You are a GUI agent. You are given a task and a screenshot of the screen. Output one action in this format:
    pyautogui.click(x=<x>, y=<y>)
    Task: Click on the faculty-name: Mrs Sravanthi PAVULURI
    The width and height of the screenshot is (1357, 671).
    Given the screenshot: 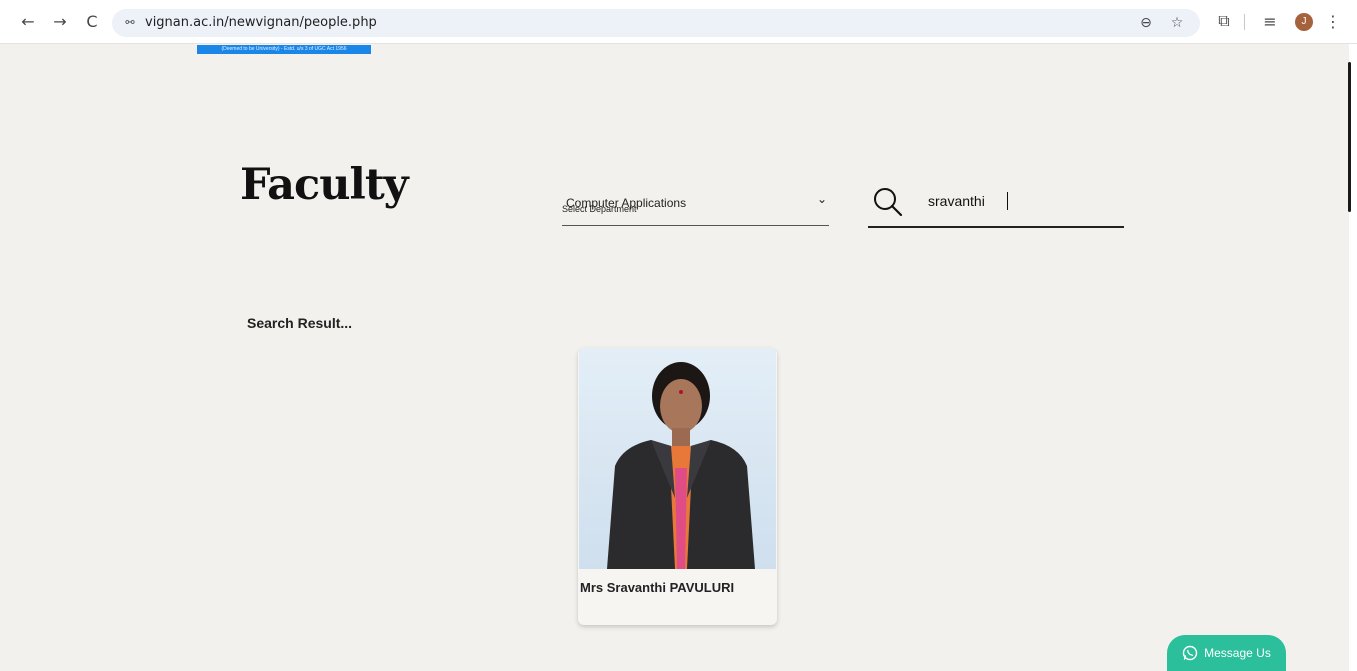 What is the action you would take?
    pyautogui.click(x=657, y=587)
    